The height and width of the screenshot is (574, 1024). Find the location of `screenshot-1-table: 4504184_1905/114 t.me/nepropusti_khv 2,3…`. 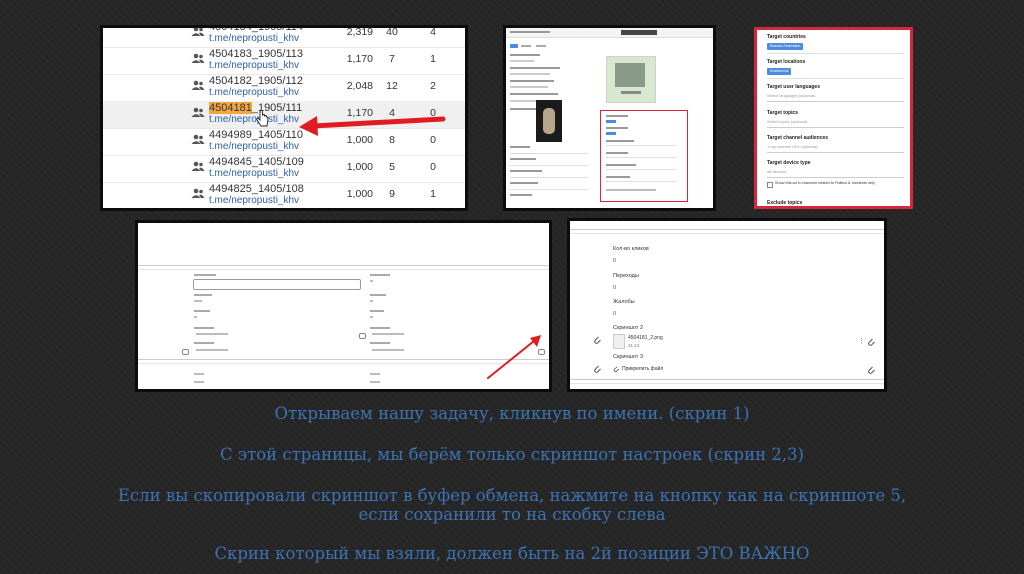

screenshot-1-table: 4504184_1905/114 t.me/nepropusti_khv 2,3… is located at coordinates (284, 118).